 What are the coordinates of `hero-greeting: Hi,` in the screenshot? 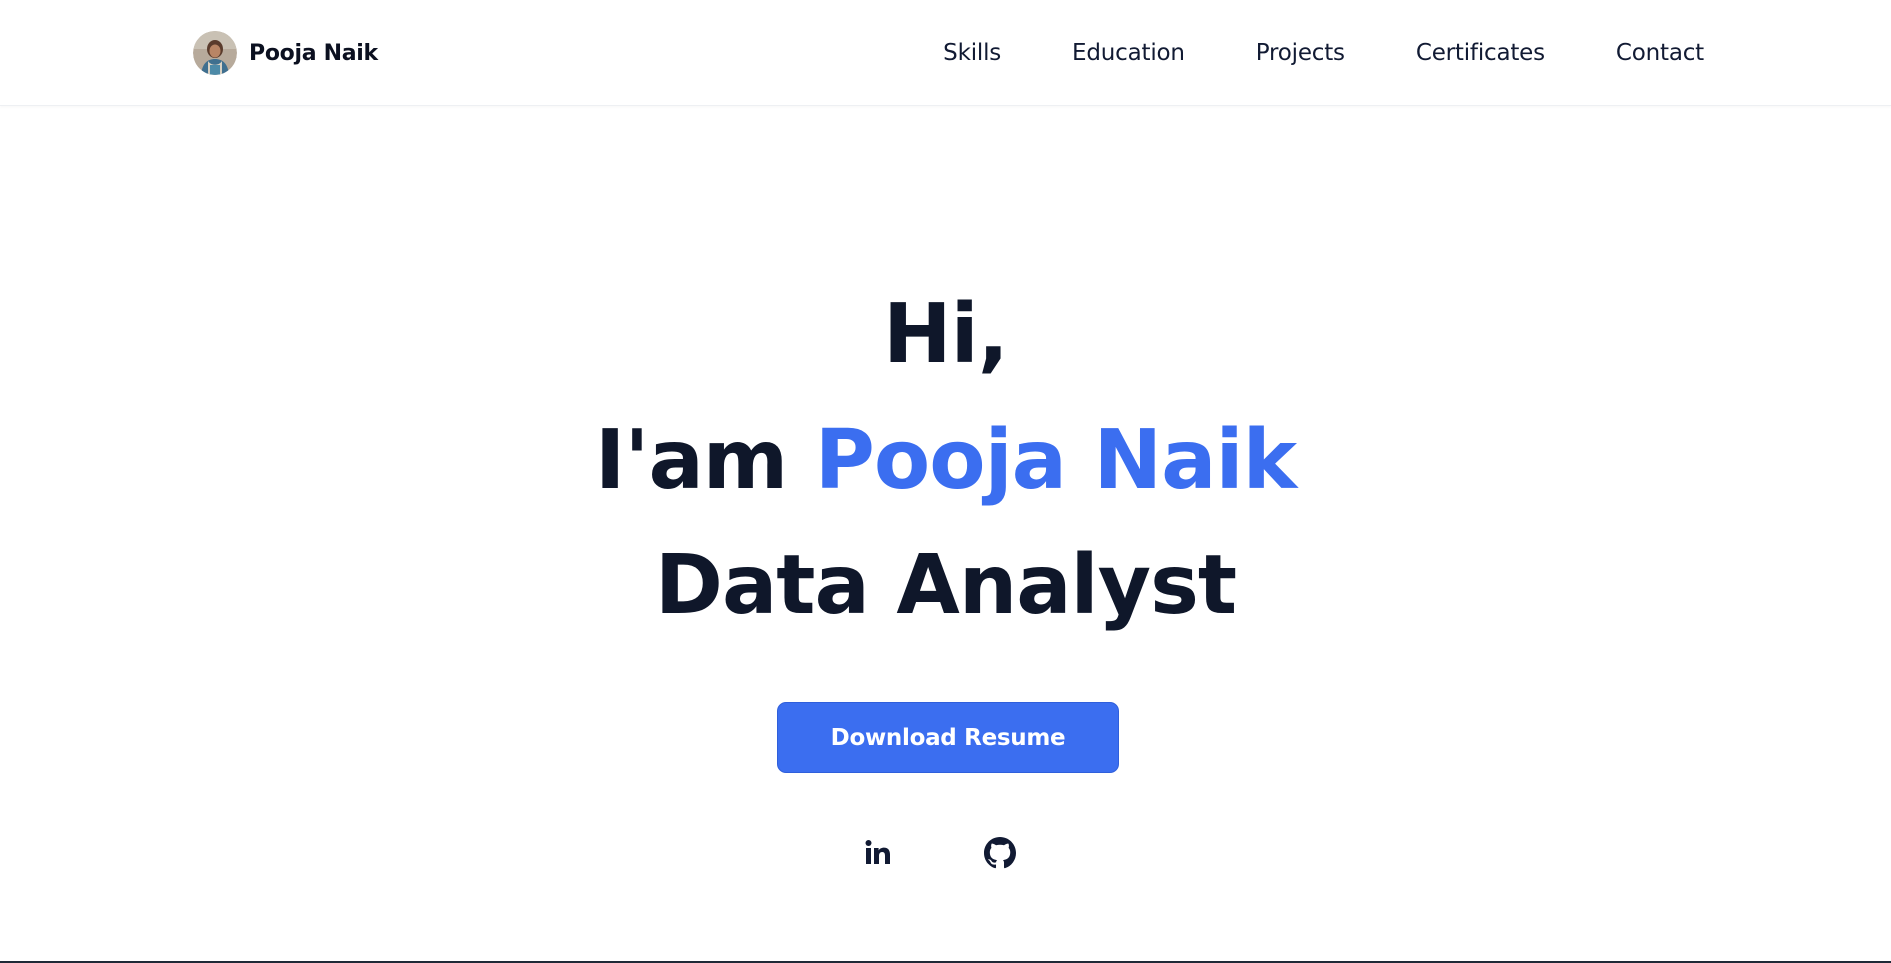 It's located at (946, 334).